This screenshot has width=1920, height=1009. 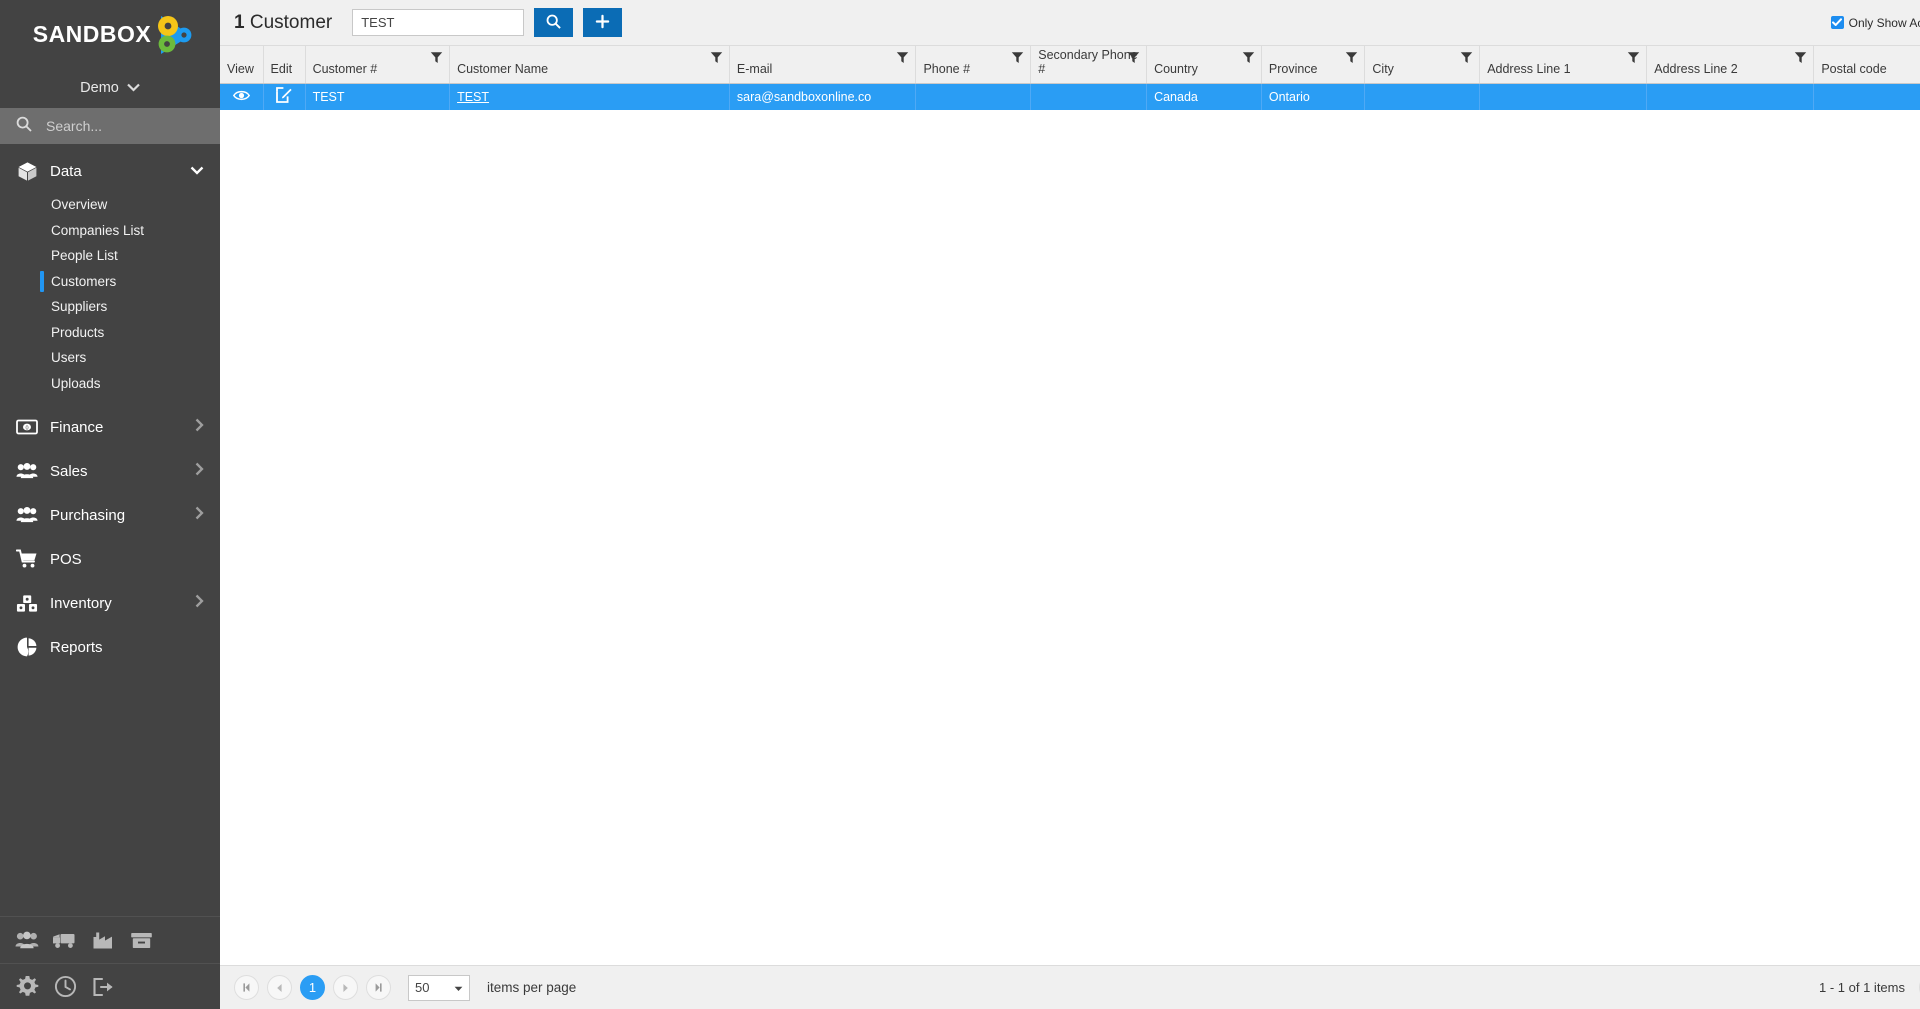 What do you see at coordinates (69, 471) in the screenshot?
I see `sidebar-group-label: Sales` at bounding box center [69, 471].